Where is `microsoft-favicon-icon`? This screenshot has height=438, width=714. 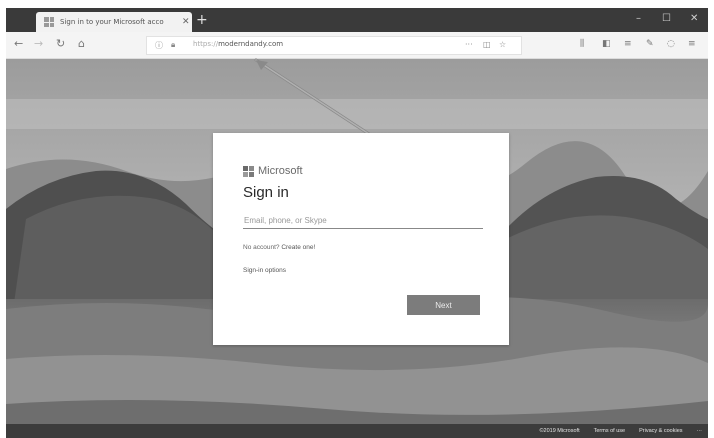
microsoft-favicon-icon is located at coordinates (49, 22).